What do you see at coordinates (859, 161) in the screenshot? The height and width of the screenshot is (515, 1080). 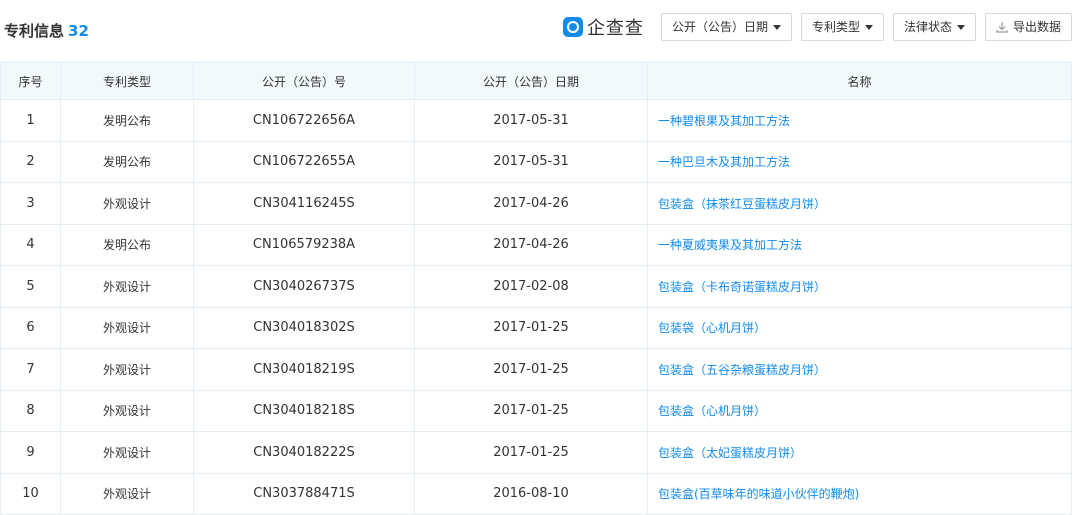 I see `row-name-cell: 一种巴旦木及其加工方法` at bounding box center [859, 161].